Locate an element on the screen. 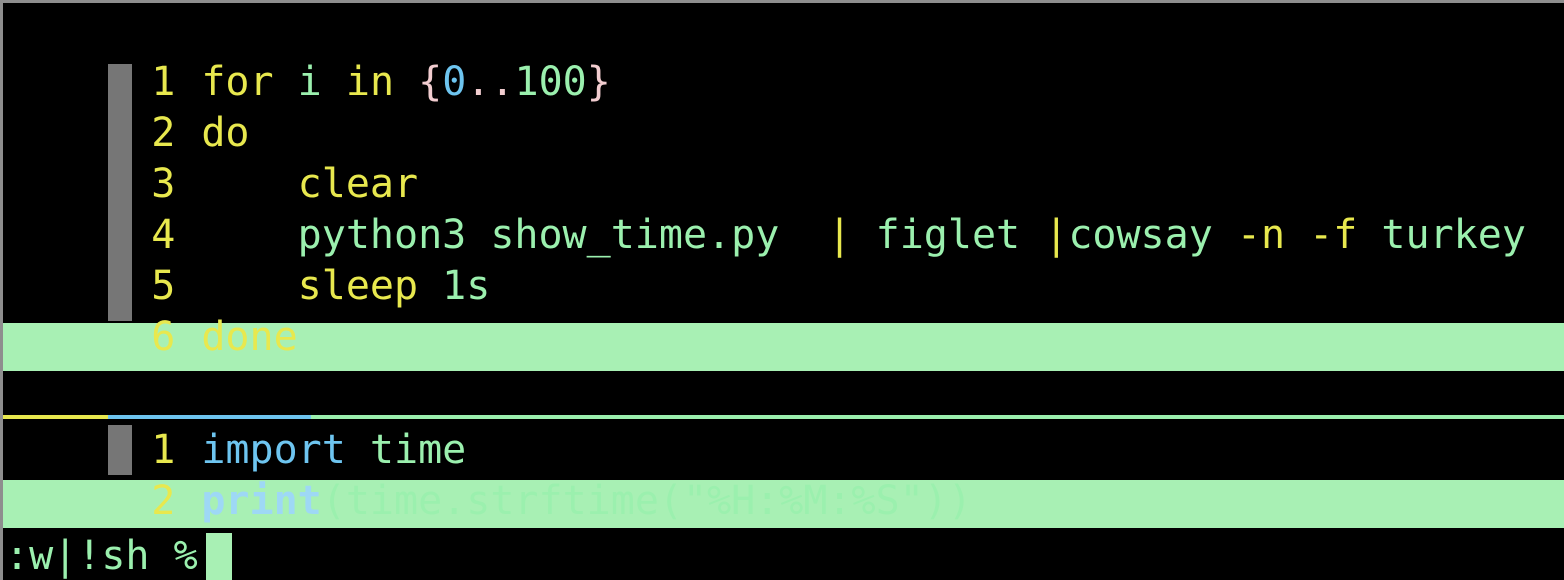 The height and width of the screenshot is (580, 1564). underline-segment-import is located at coordinates (209, 417).